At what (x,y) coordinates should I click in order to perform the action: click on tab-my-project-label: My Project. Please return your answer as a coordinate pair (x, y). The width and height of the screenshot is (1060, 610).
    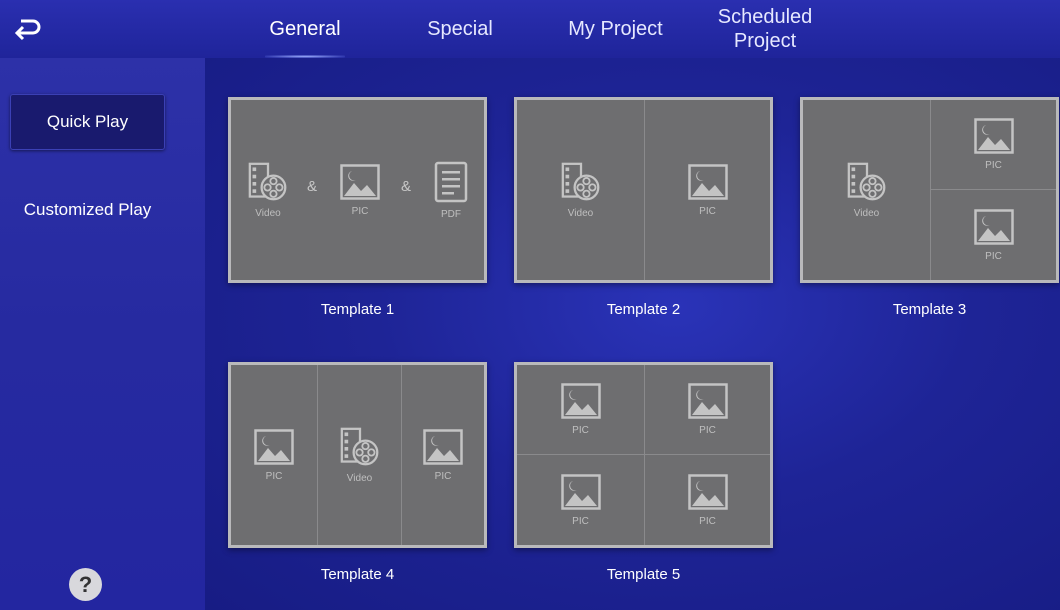
    Looking at the image, I should click on (615, 28).